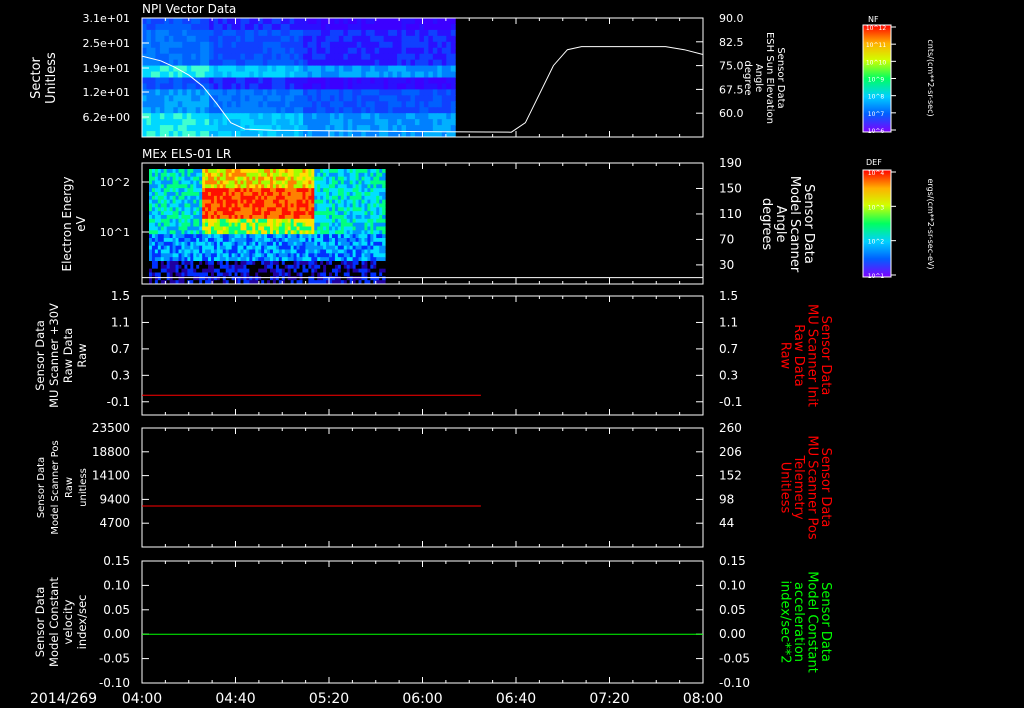  What do you see at coordinates (731, 113) in the screenshot?
I see `y-tick-label: 60.0` at bounding box center [731, 113].